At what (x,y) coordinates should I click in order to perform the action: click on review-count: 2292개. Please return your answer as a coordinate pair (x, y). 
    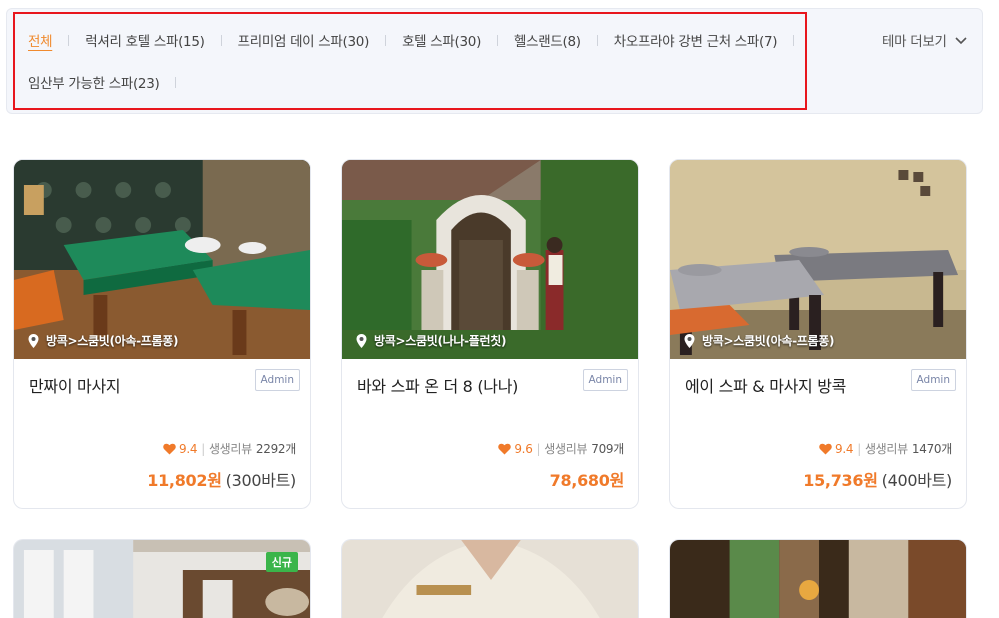
    Looking at the image, I should click on (275, 449).